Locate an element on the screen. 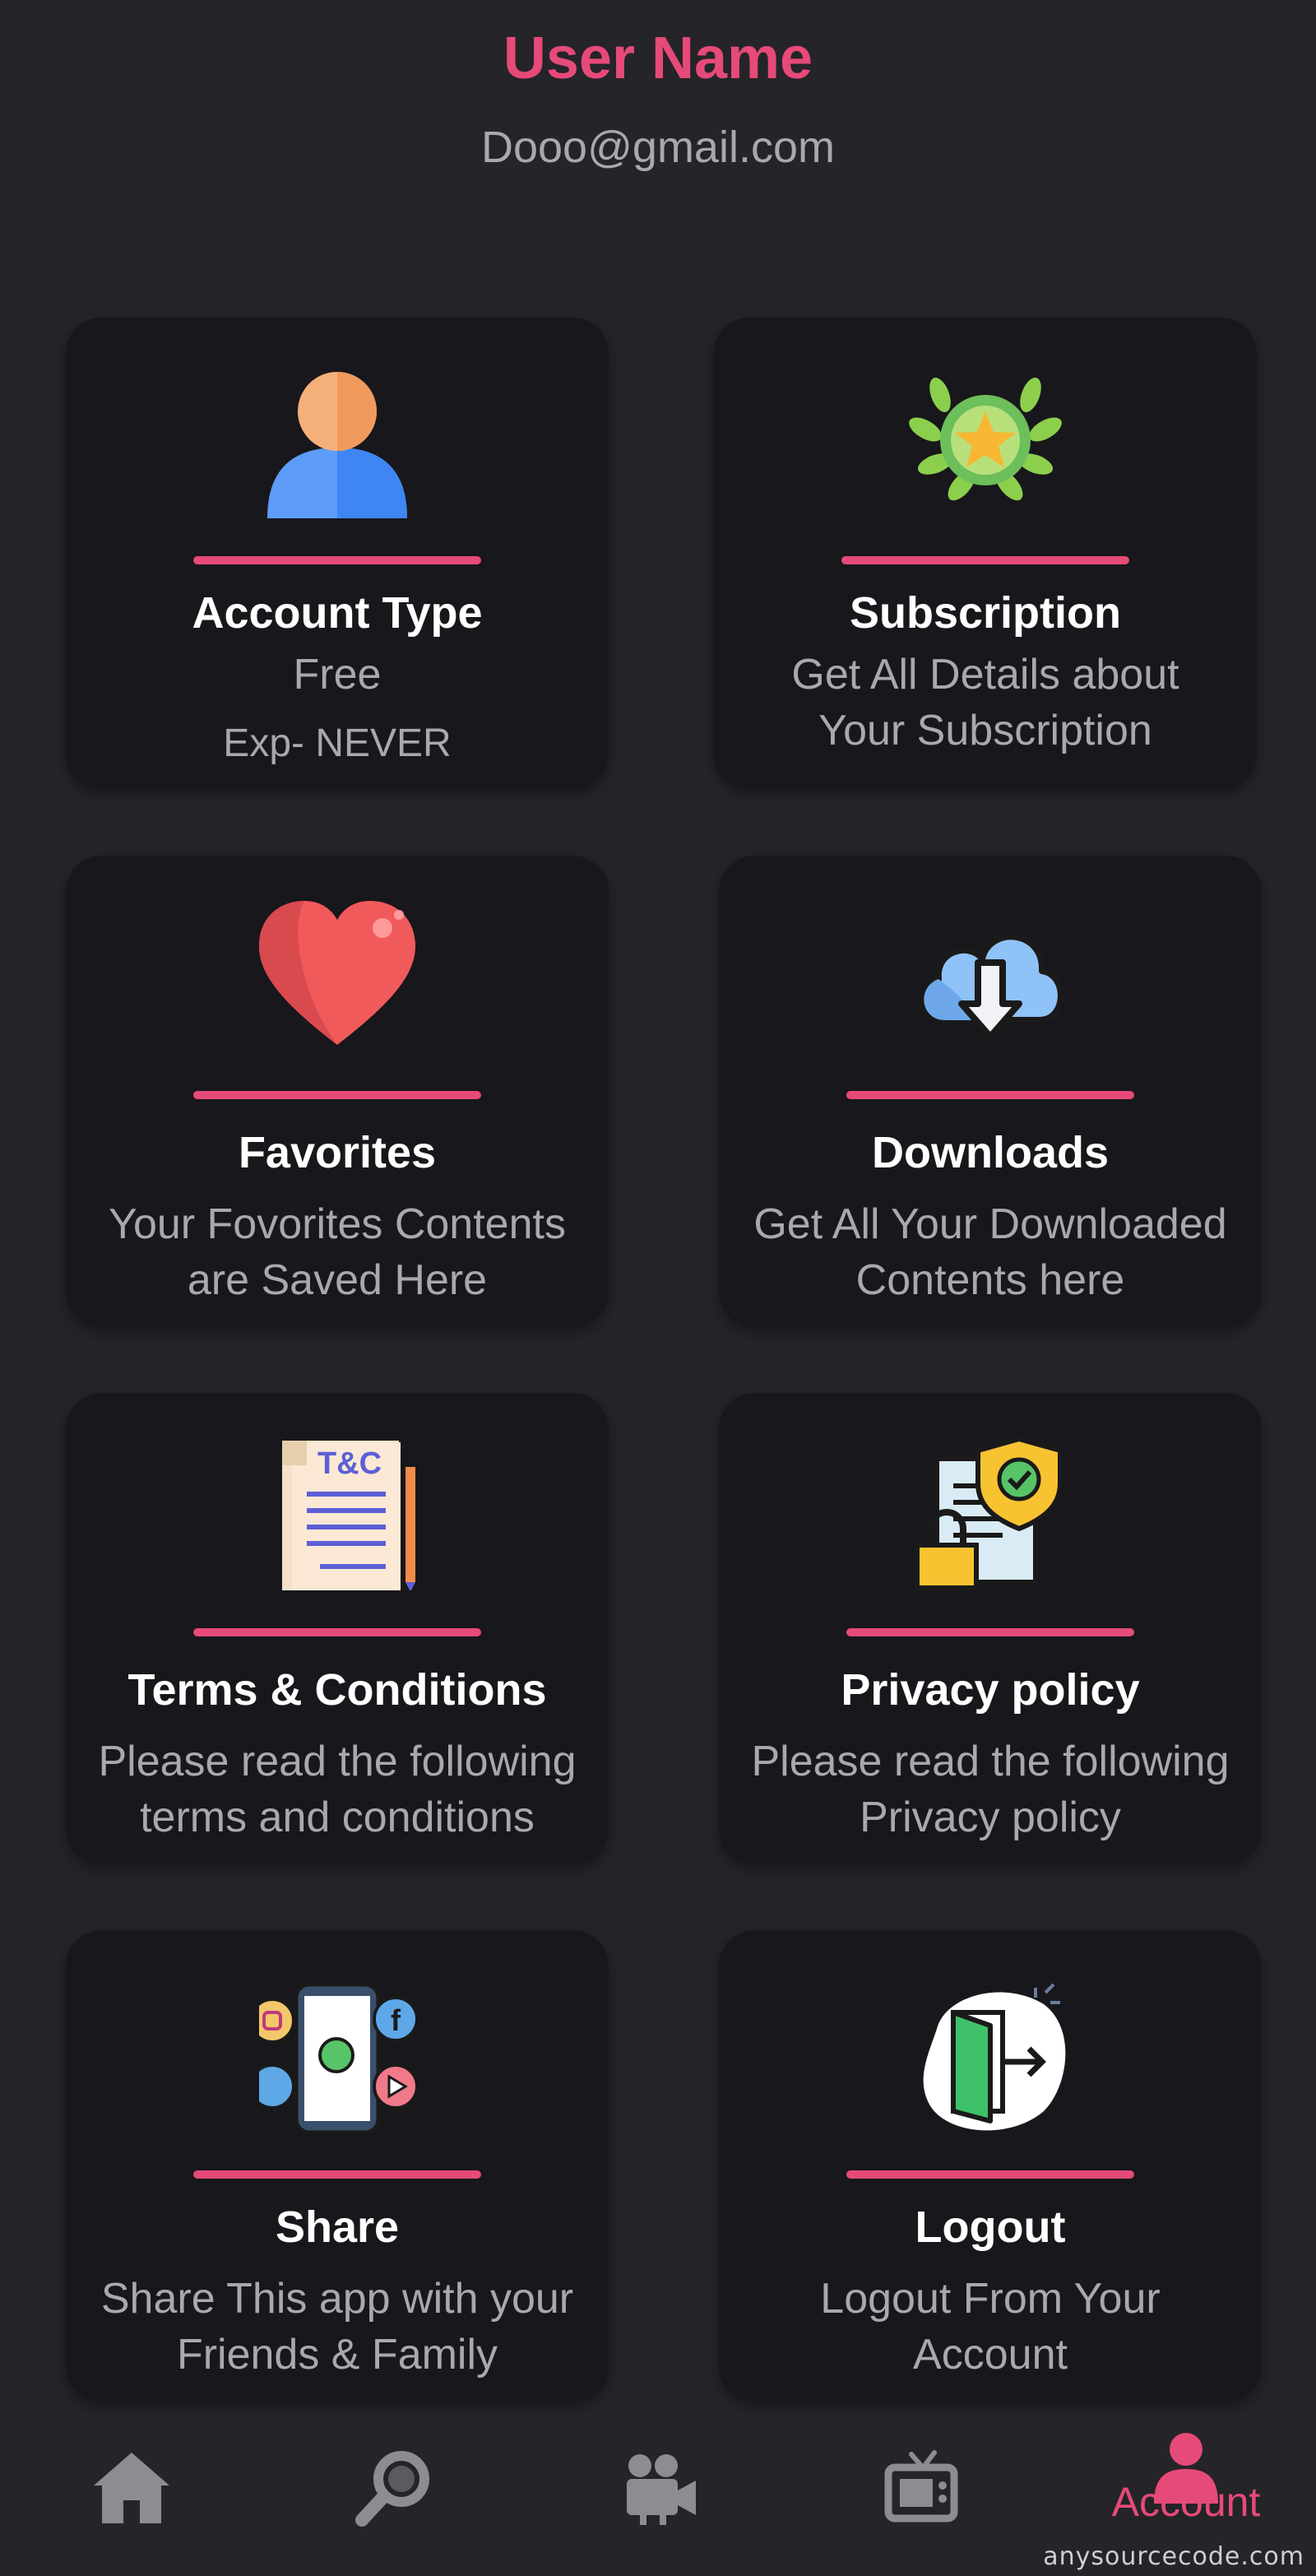 The width and height of the screenshot is (1316, 2576). card-description-line2: Exp- NEVER is located at coordinates (337, 744).